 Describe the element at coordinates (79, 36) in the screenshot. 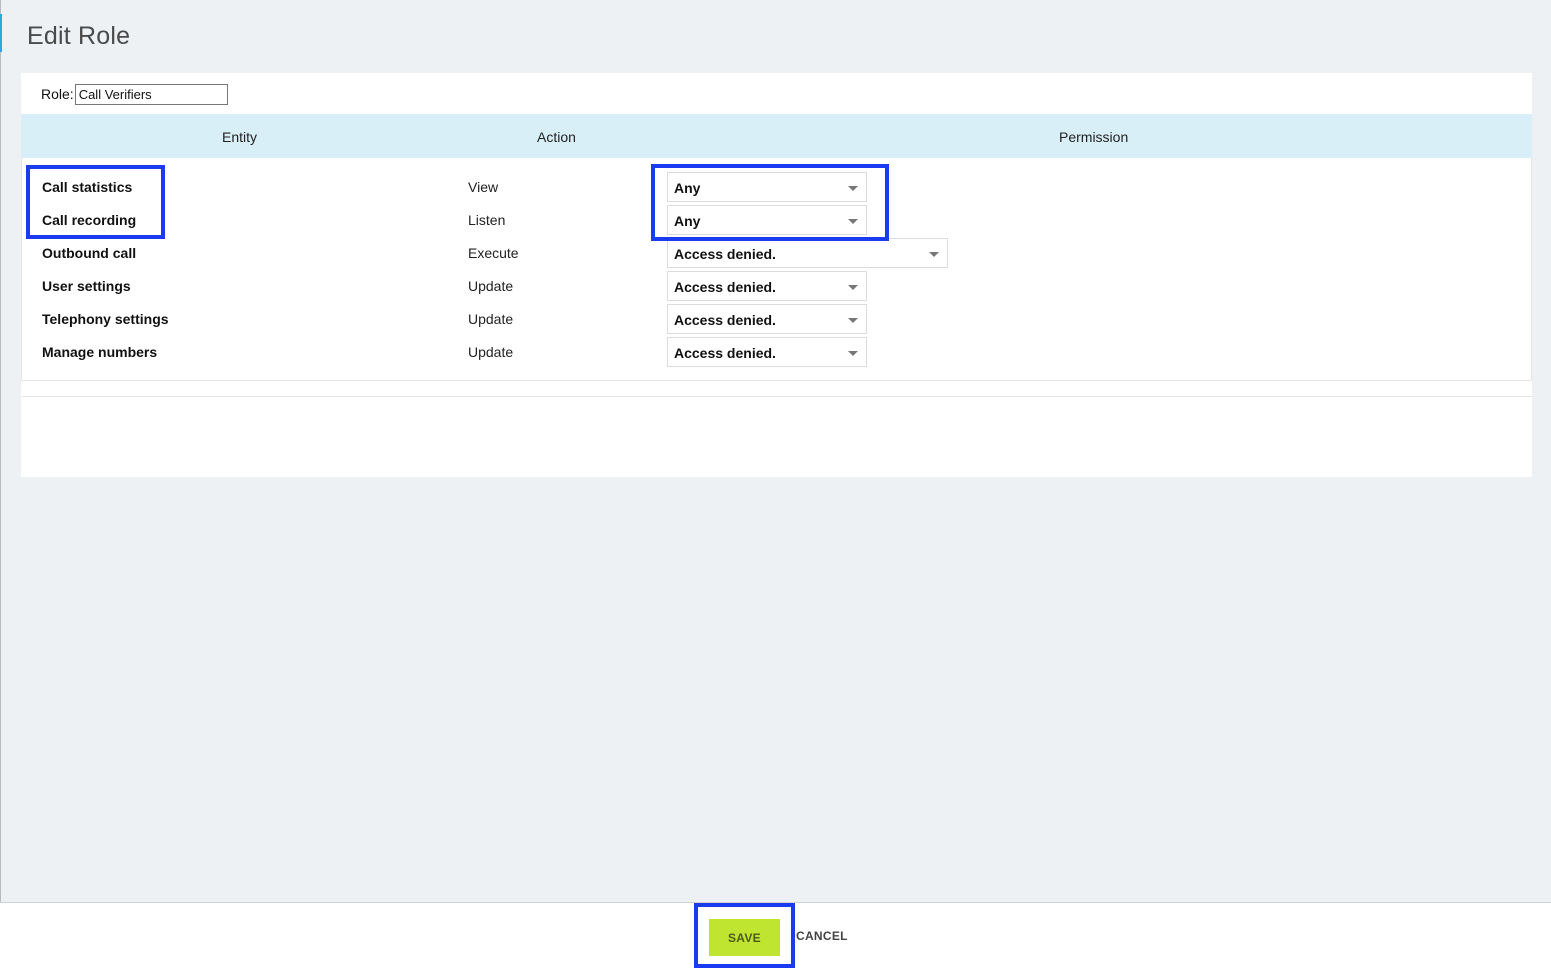

I see `page-title: Edit Role` at that location.